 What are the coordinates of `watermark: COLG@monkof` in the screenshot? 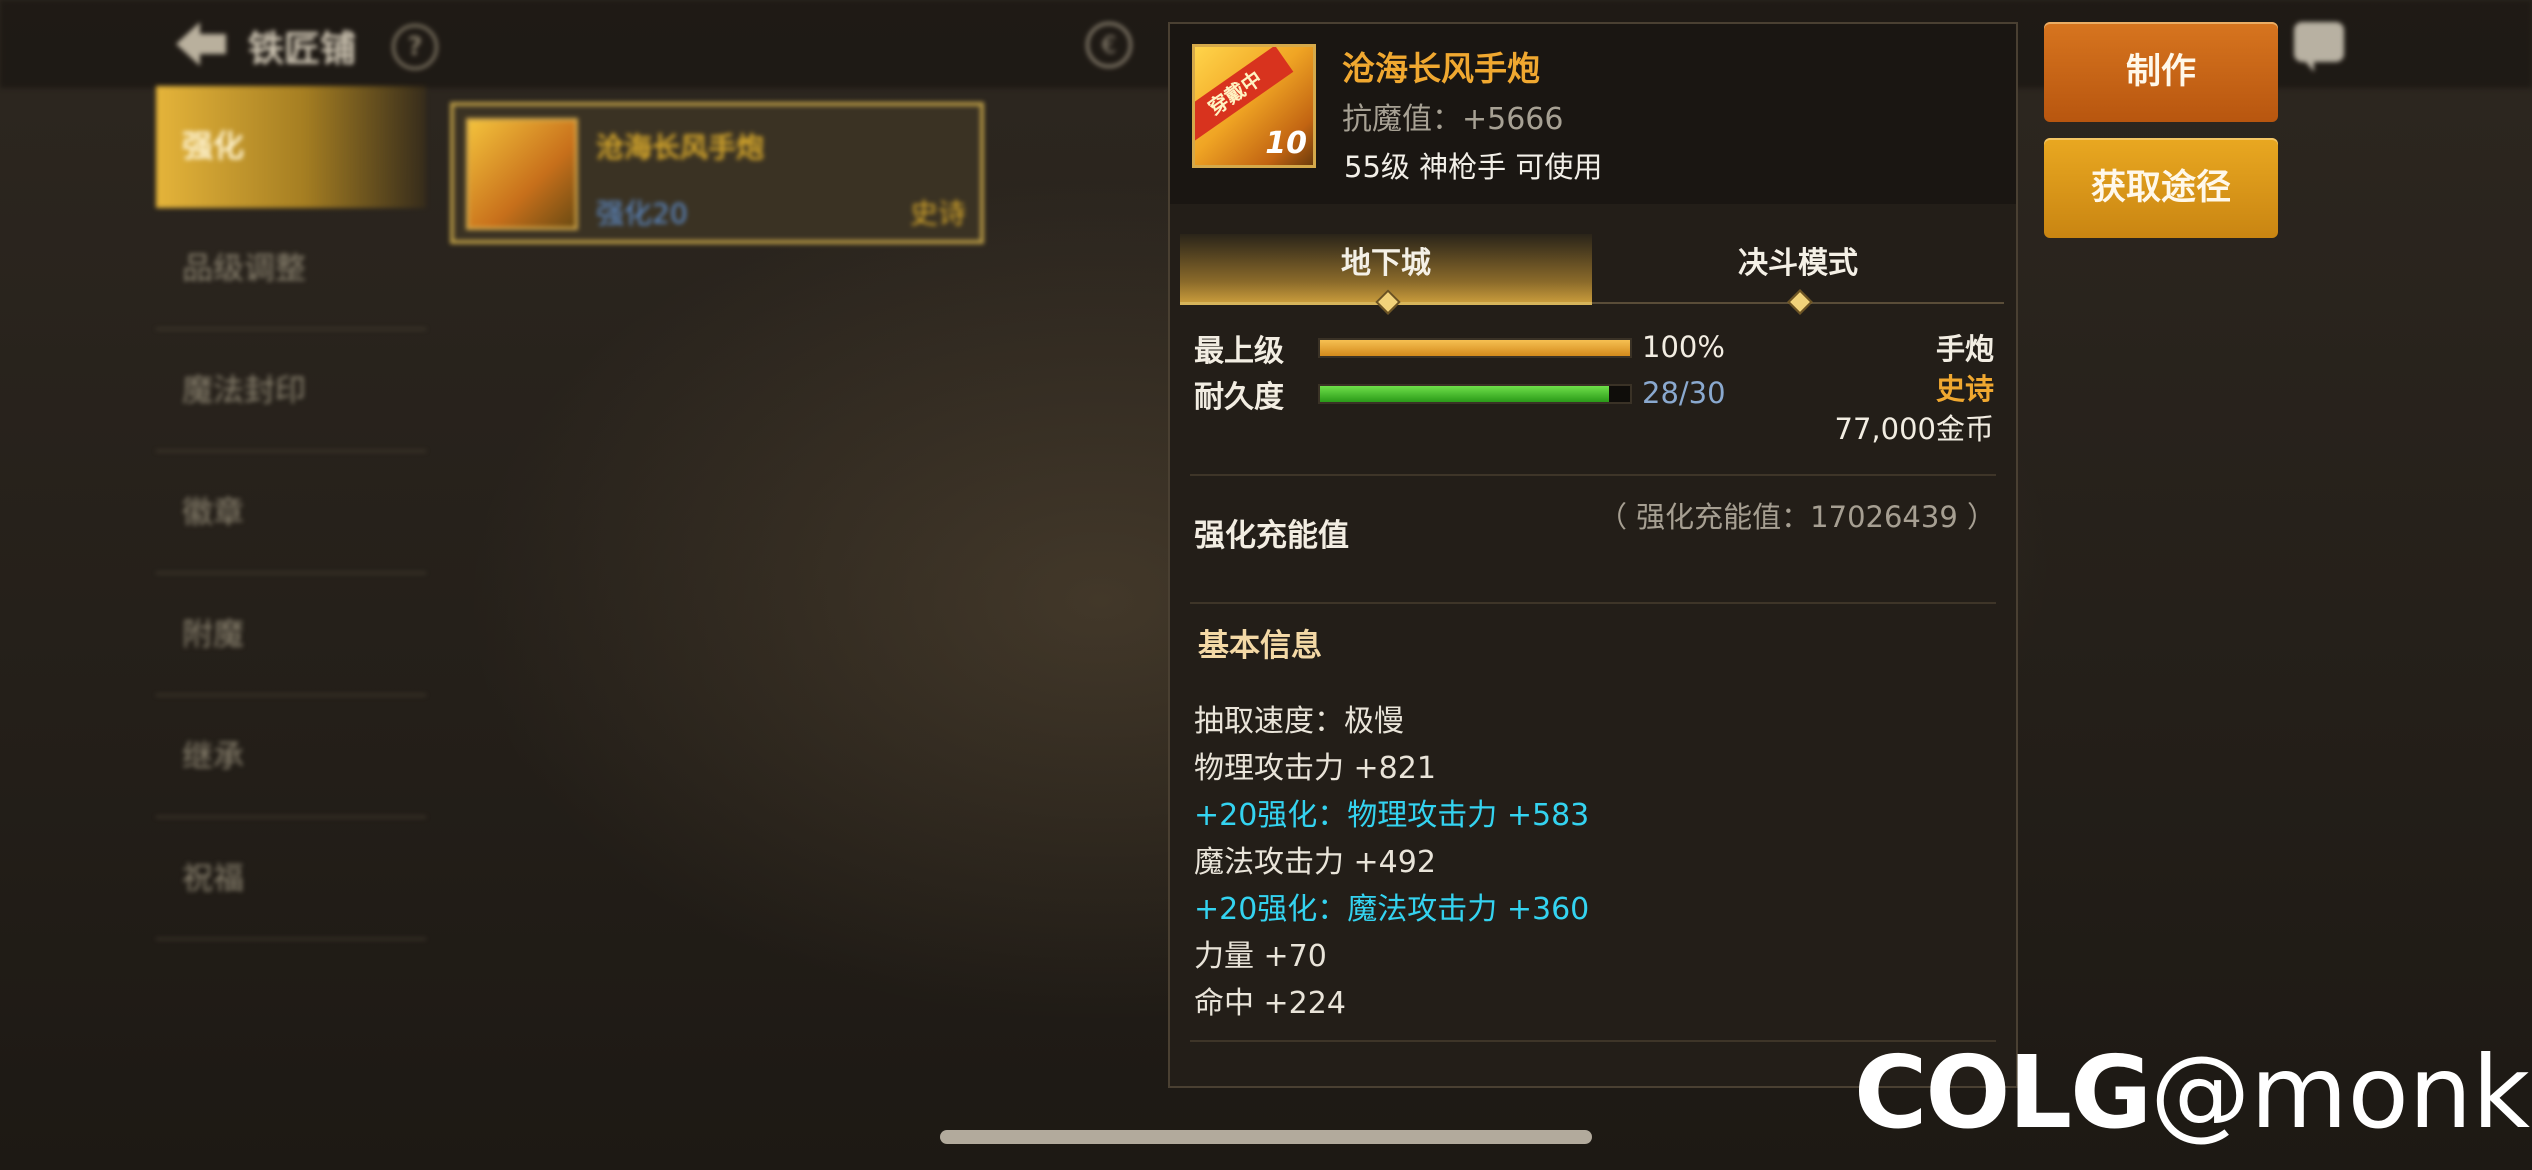 It's located at (2193, 1092).